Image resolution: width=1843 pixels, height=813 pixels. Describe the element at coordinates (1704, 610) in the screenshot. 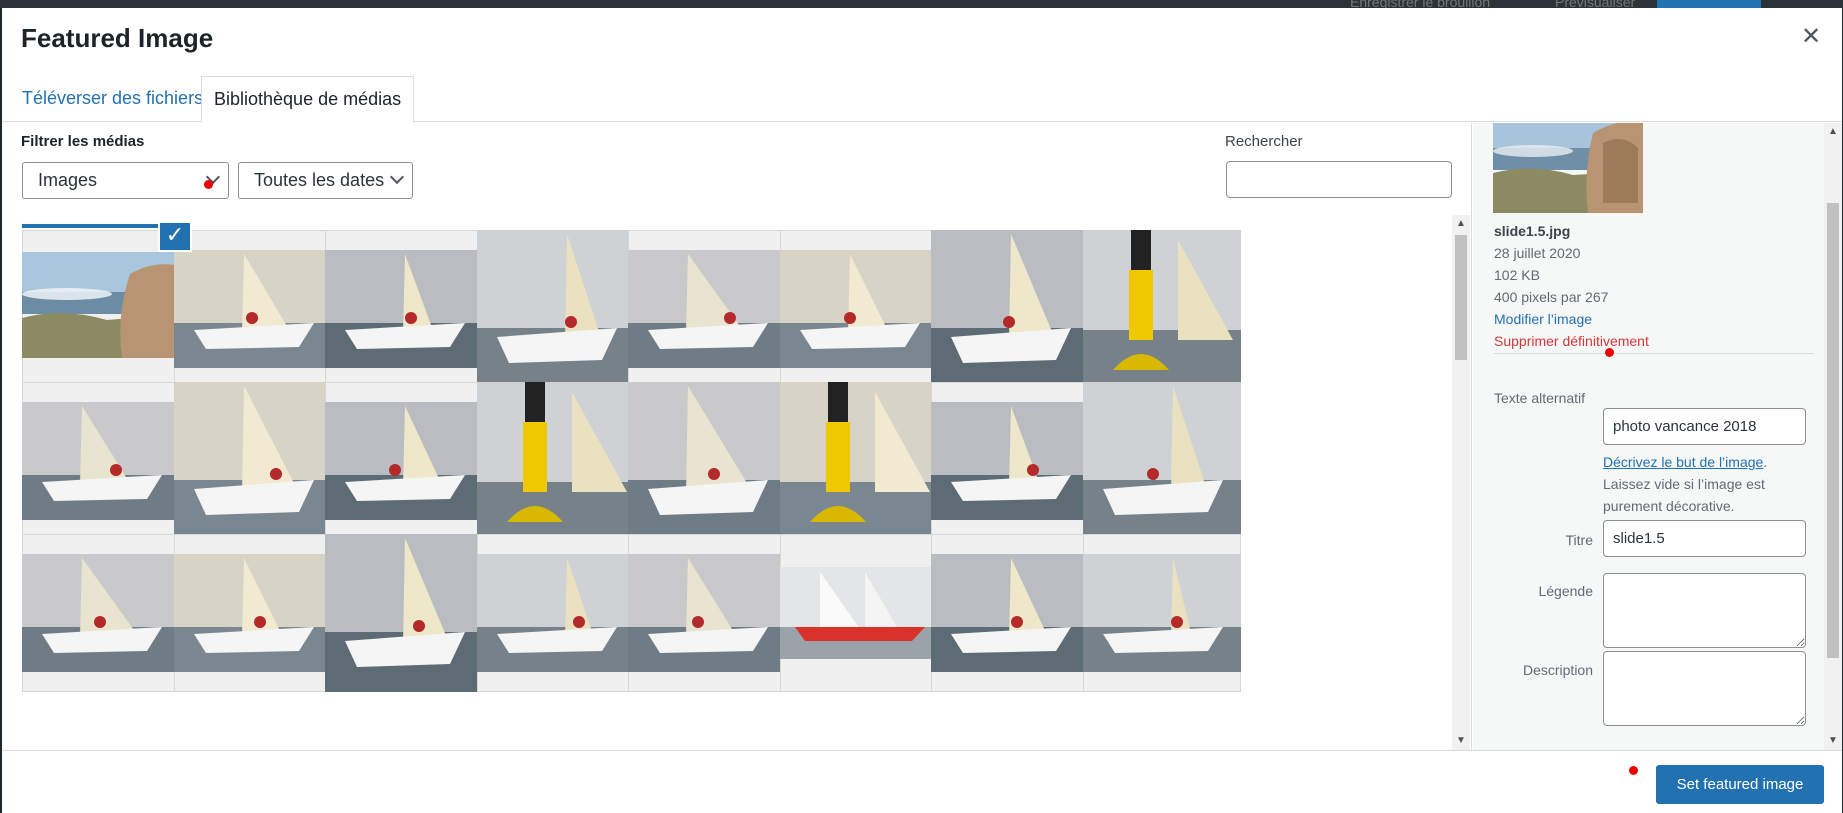

I see `caption-field` at that location.